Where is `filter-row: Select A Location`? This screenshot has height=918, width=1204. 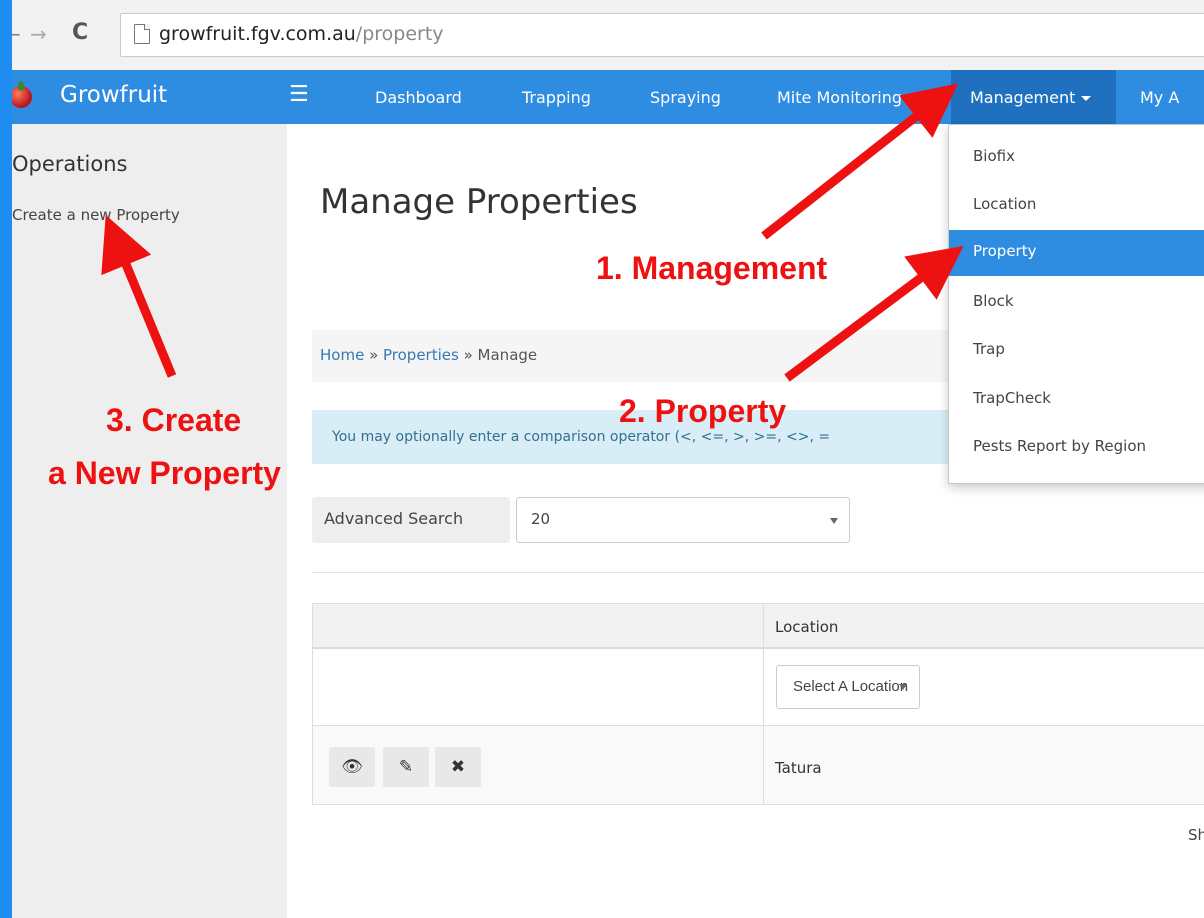
filter-row: Select A Location is located at coordinates (758, 687).